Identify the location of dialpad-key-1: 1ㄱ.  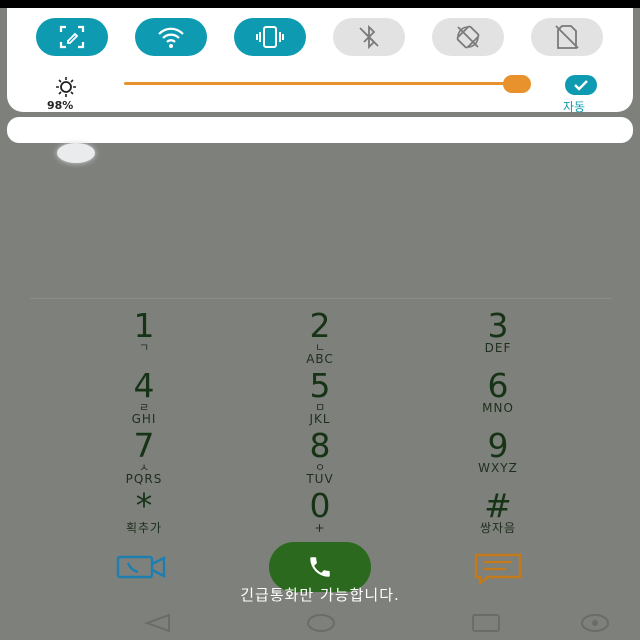
(144, 330).